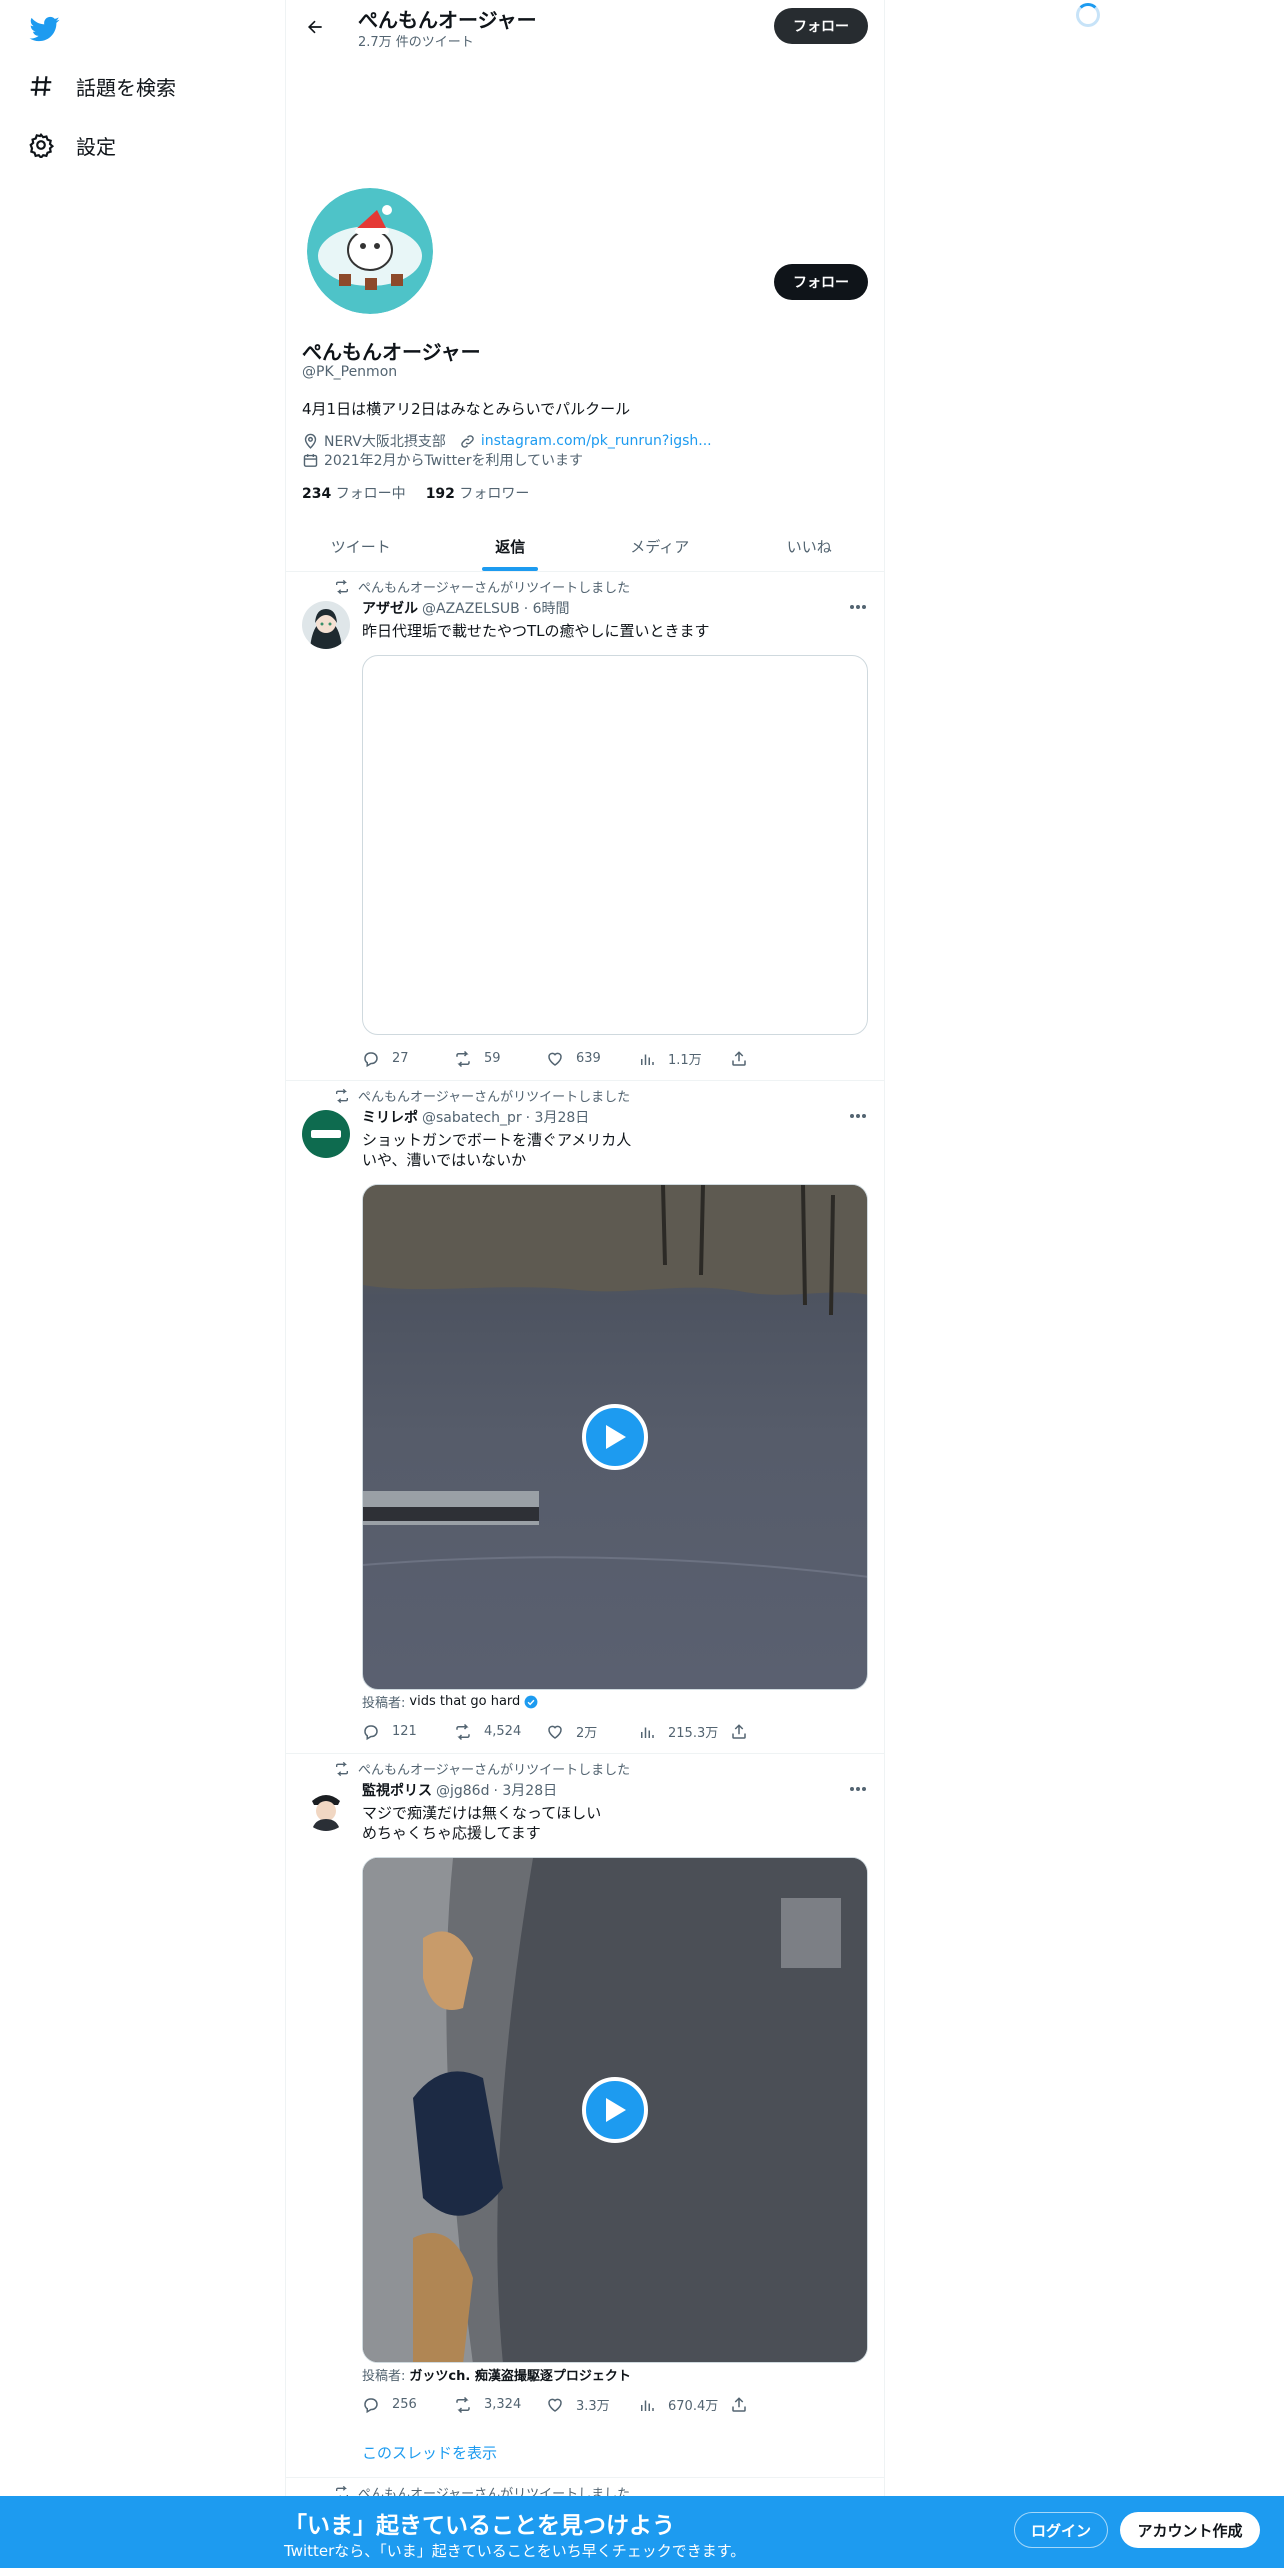 This screenshot has height=2568, width=1284. I want to click on tab-media: メディア, so click(660, 546).